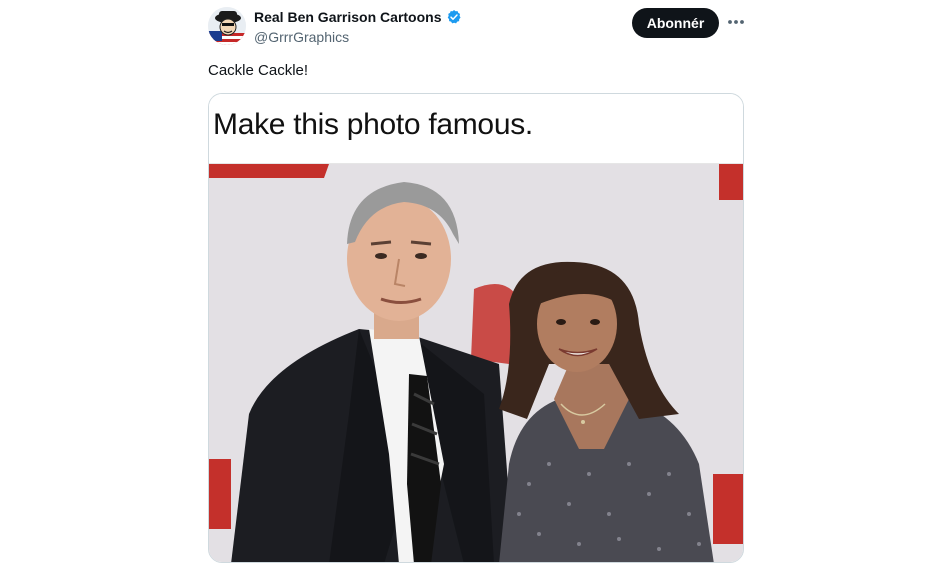 This screenshot has height=570, width=950. I want to click on more-options-icon, so click(736, 22).